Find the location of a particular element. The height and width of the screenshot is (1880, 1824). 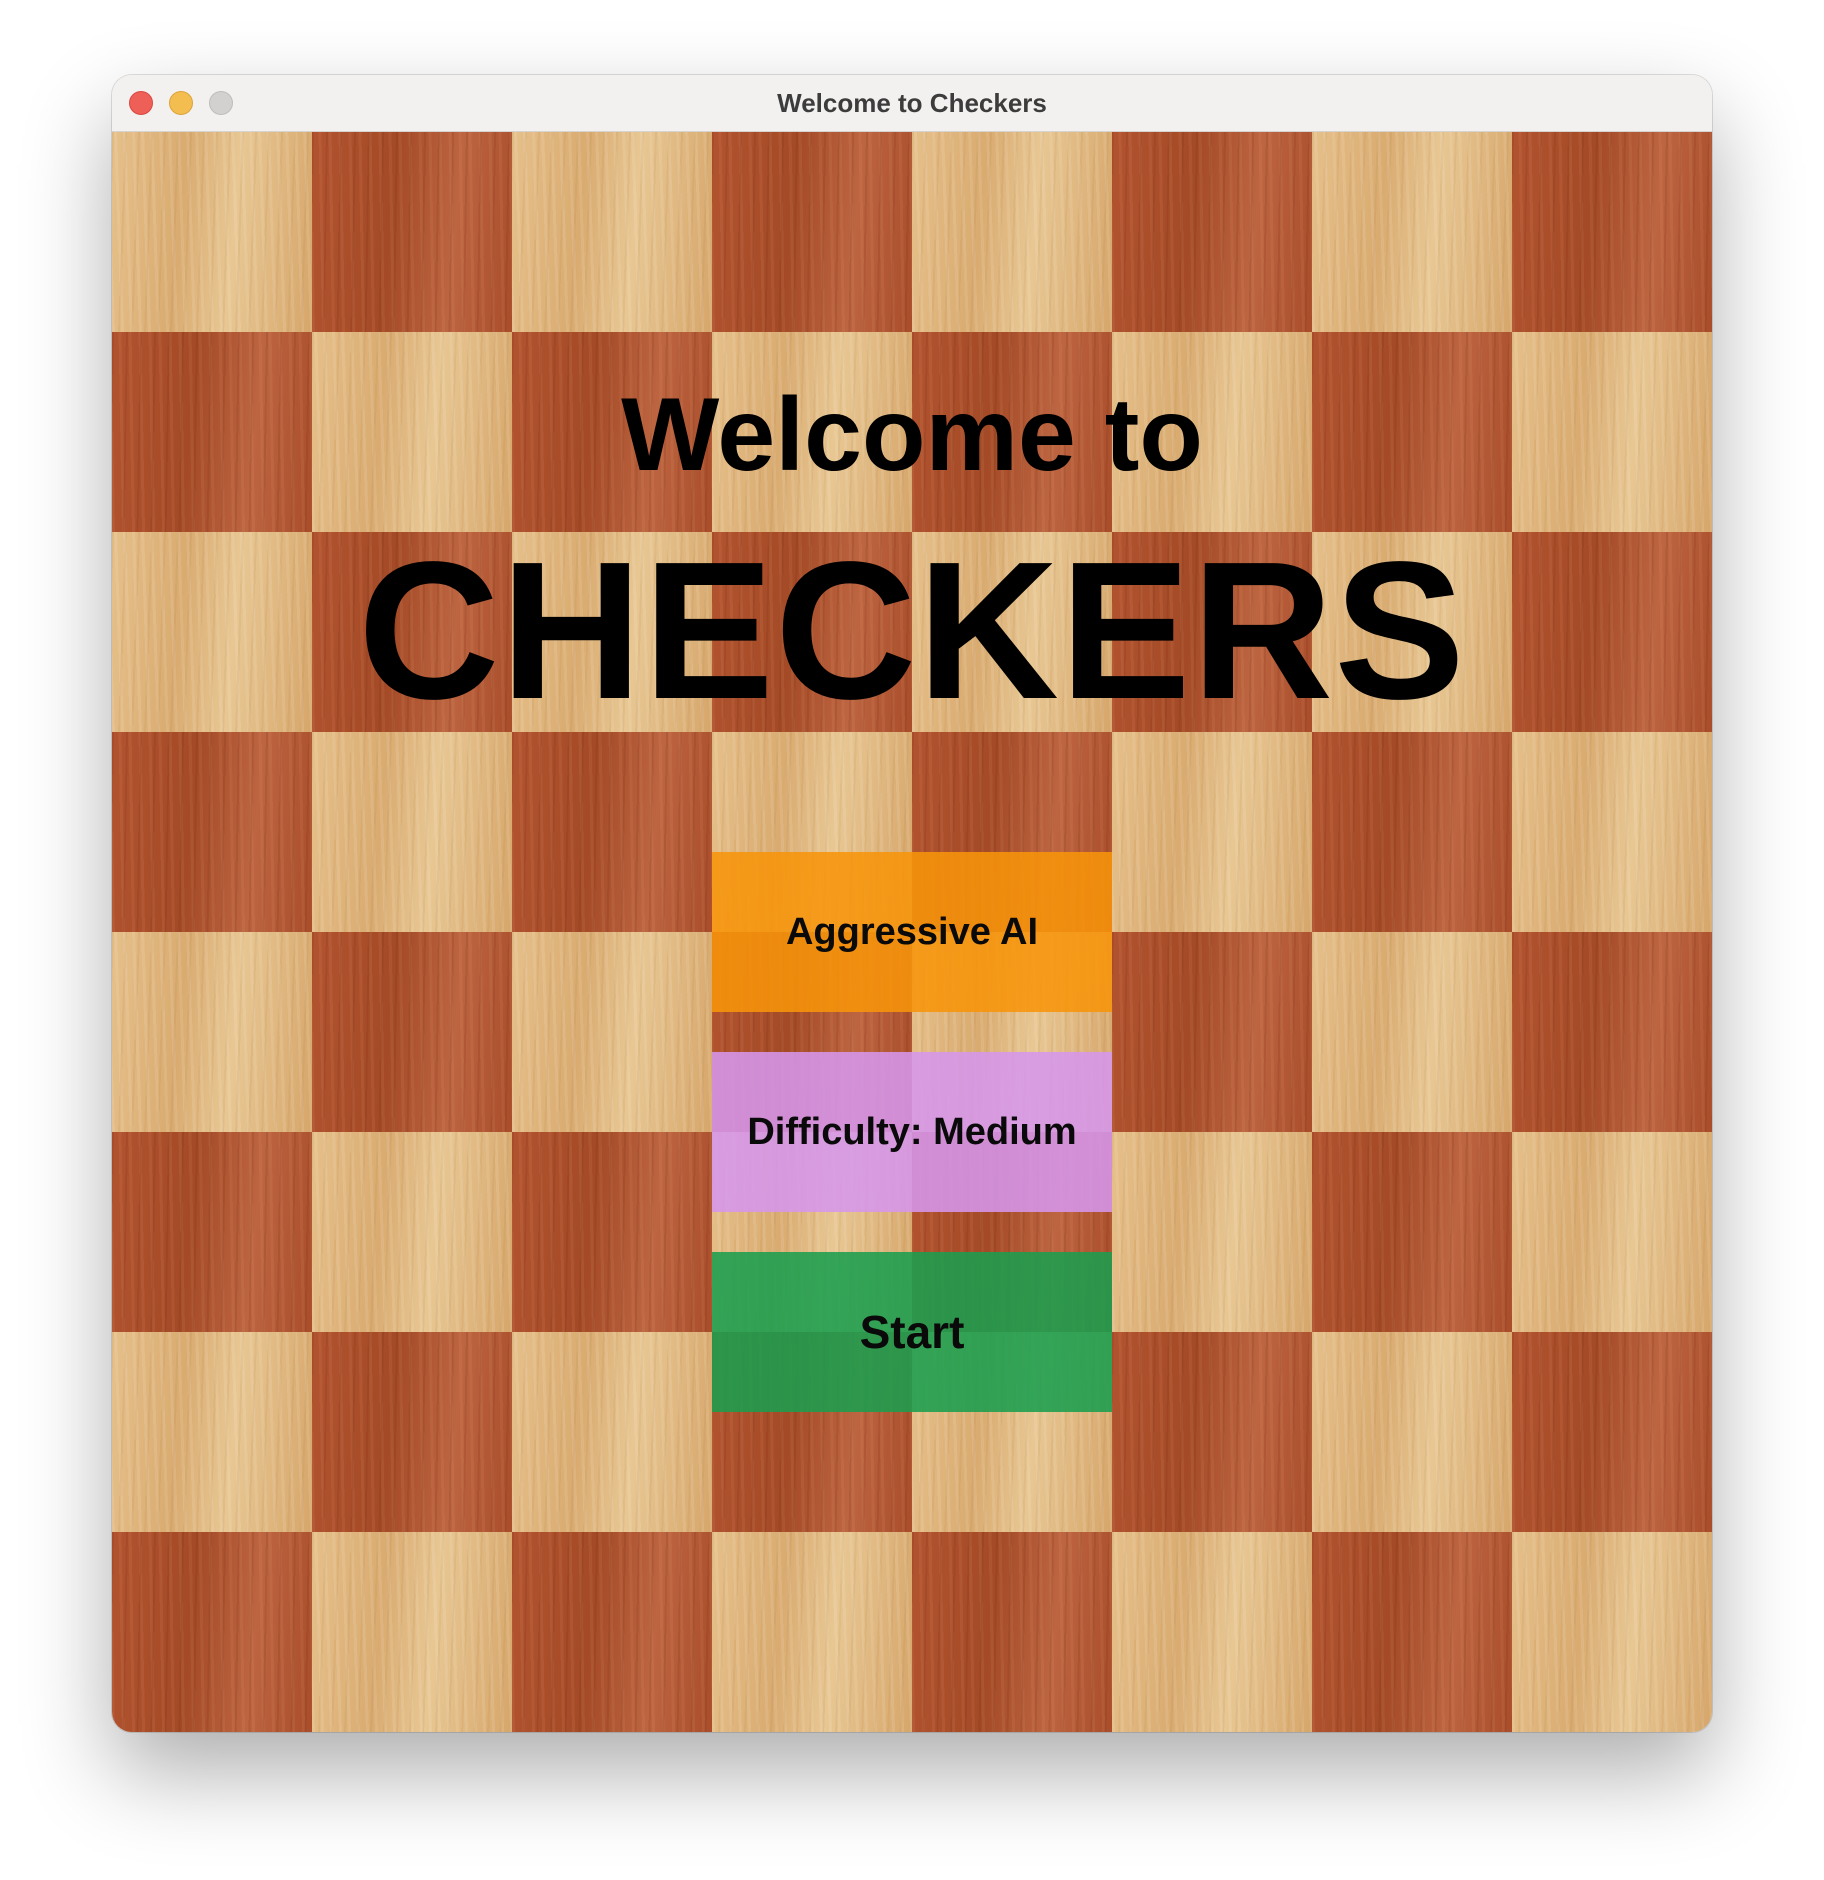

window-title: Welcome to Checkers is located at coordinates (912, 103).